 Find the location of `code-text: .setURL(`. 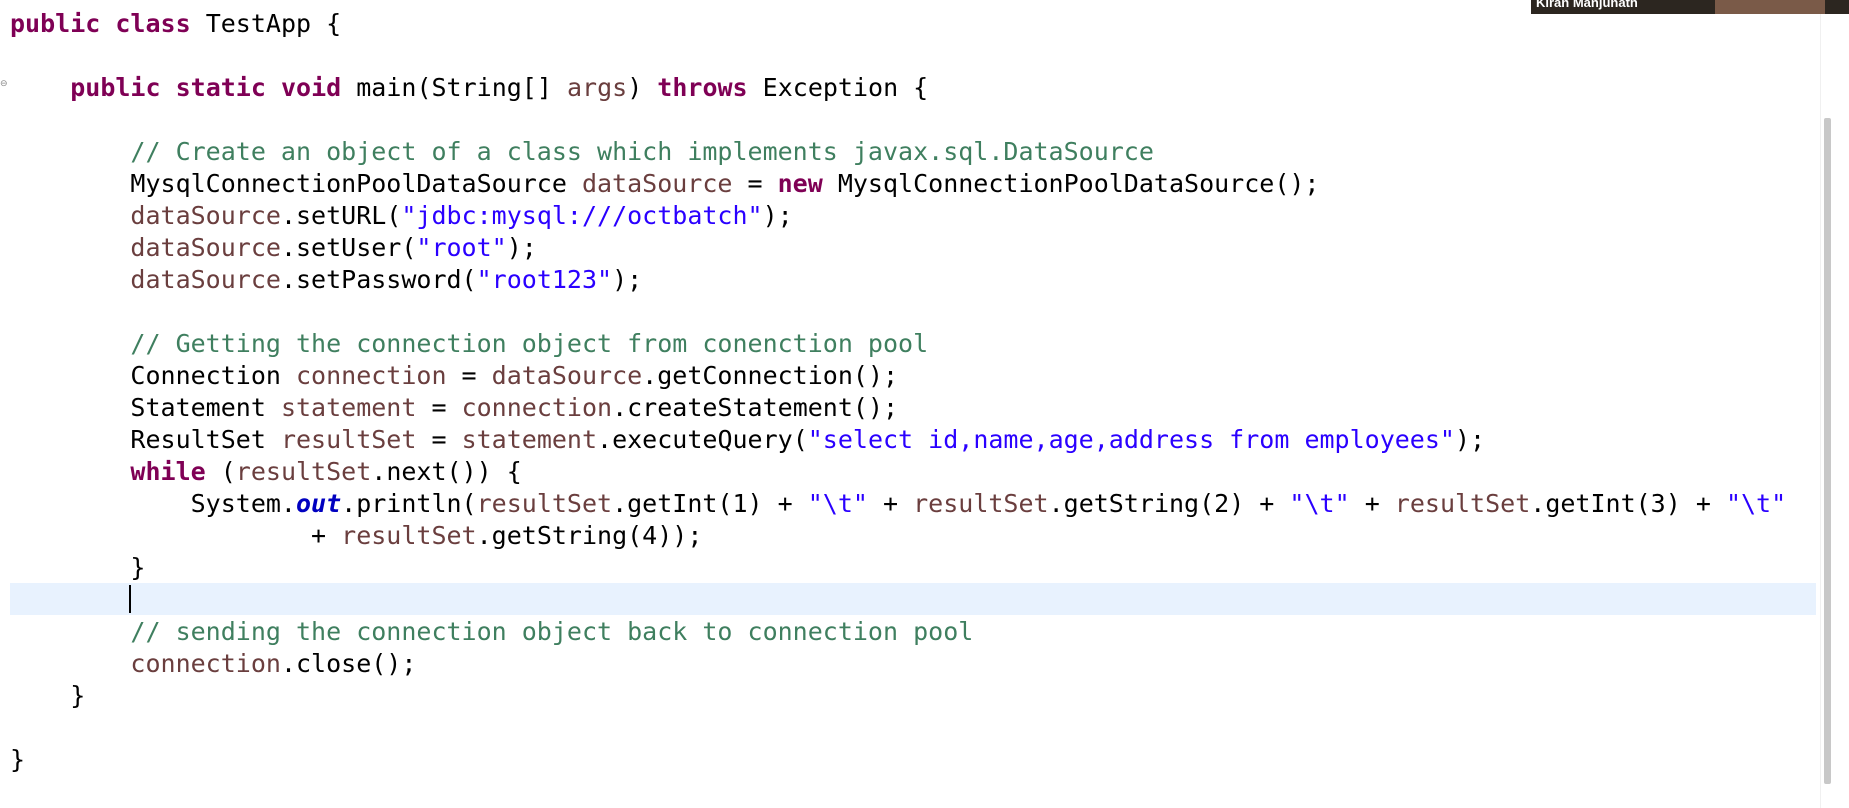

code-text: .setURL( is located at coordinates (341, 215).